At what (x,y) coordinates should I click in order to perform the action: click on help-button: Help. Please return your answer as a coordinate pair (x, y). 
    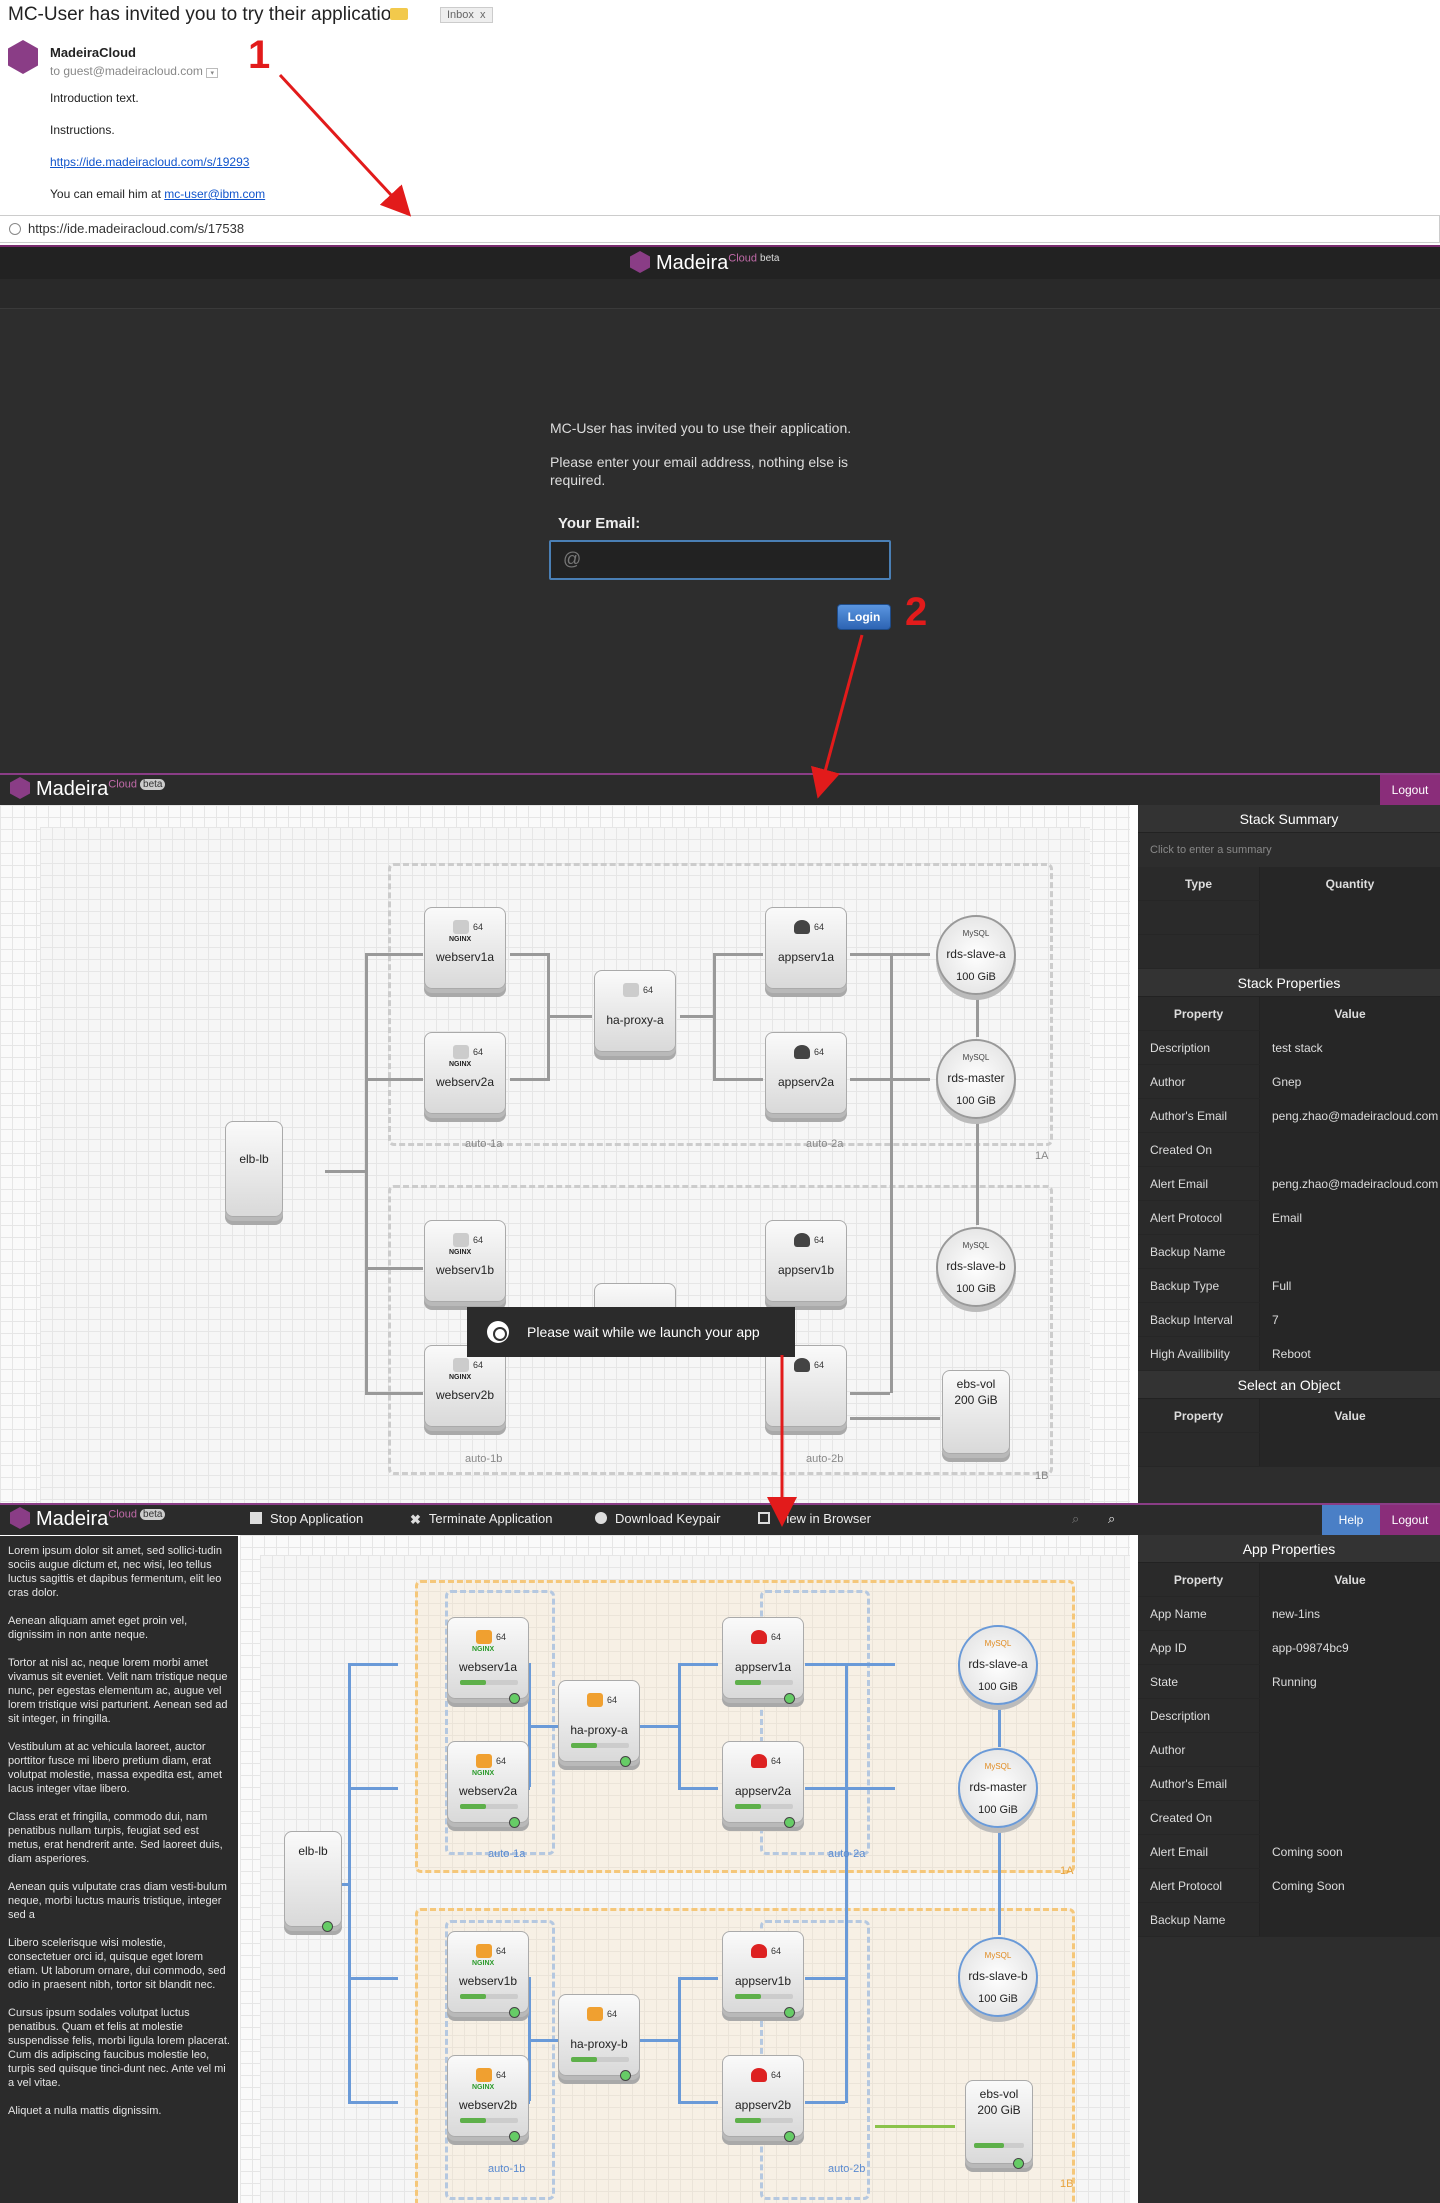
    Looking at the image, I should click on (1351, 1520).